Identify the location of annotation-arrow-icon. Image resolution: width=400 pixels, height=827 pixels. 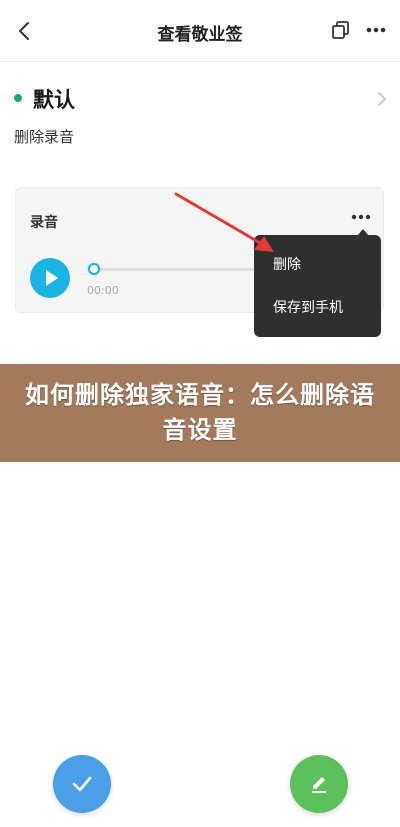
(224, 222).